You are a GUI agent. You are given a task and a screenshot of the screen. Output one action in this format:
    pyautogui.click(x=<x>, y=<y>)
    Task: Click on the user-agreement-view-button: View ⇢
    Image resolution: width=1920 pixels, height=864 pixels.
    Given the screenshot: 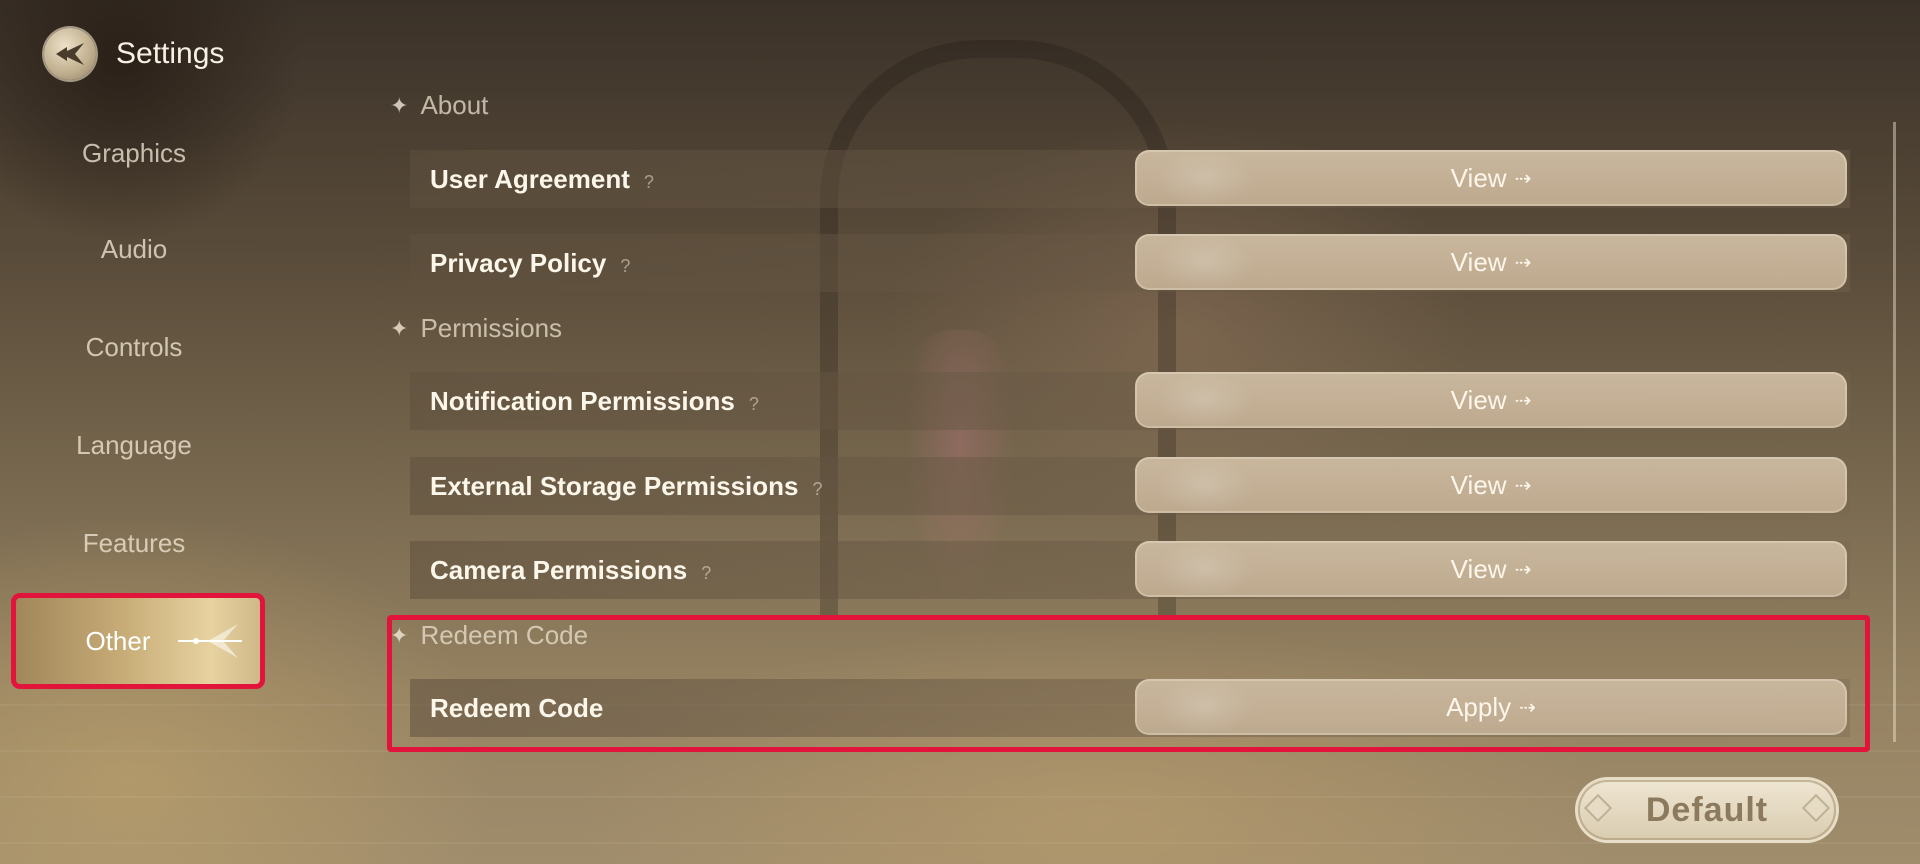 What is the action you would take?
    pyautogui.click(x=1491, y=178)
    